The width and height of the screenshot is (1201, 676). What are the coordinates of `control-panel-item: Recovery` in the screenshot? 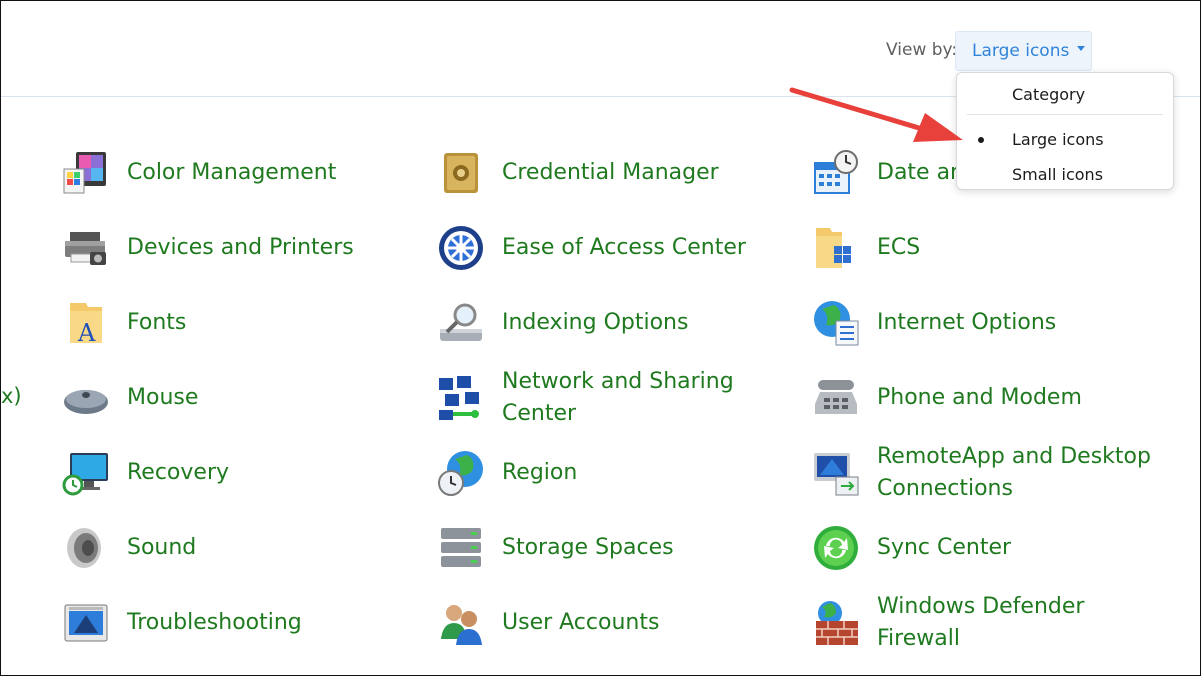 It's located at (145, 473).